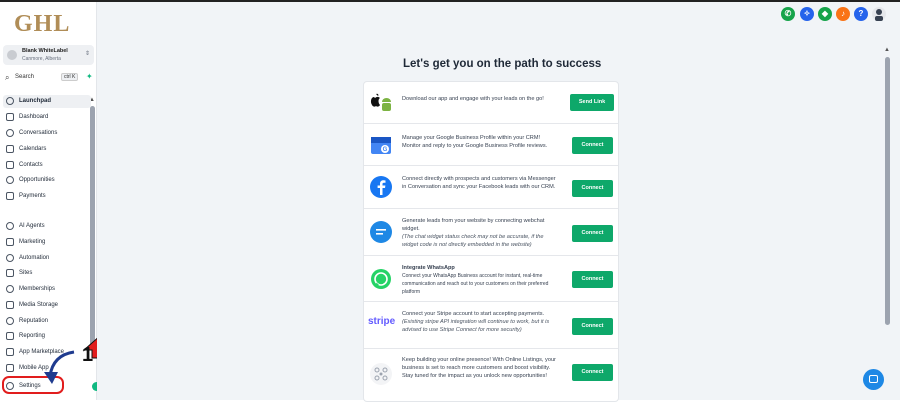 The height and width of the screenshot is (402, 900). Describe the element at coordinates (48, 55) in the screenshot. I see `account-switcher: Blank WhiteLabel Canmore, Alberta ⇕` at that location.